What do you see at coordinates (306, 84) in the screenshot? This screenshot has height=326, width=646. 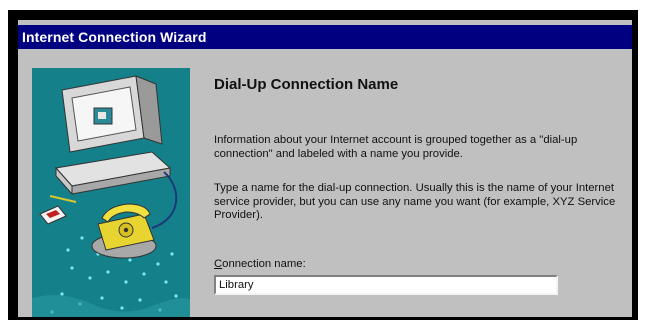 I see `page-heading: Dial-Up Connection Name` at bounding box center [306, 84].